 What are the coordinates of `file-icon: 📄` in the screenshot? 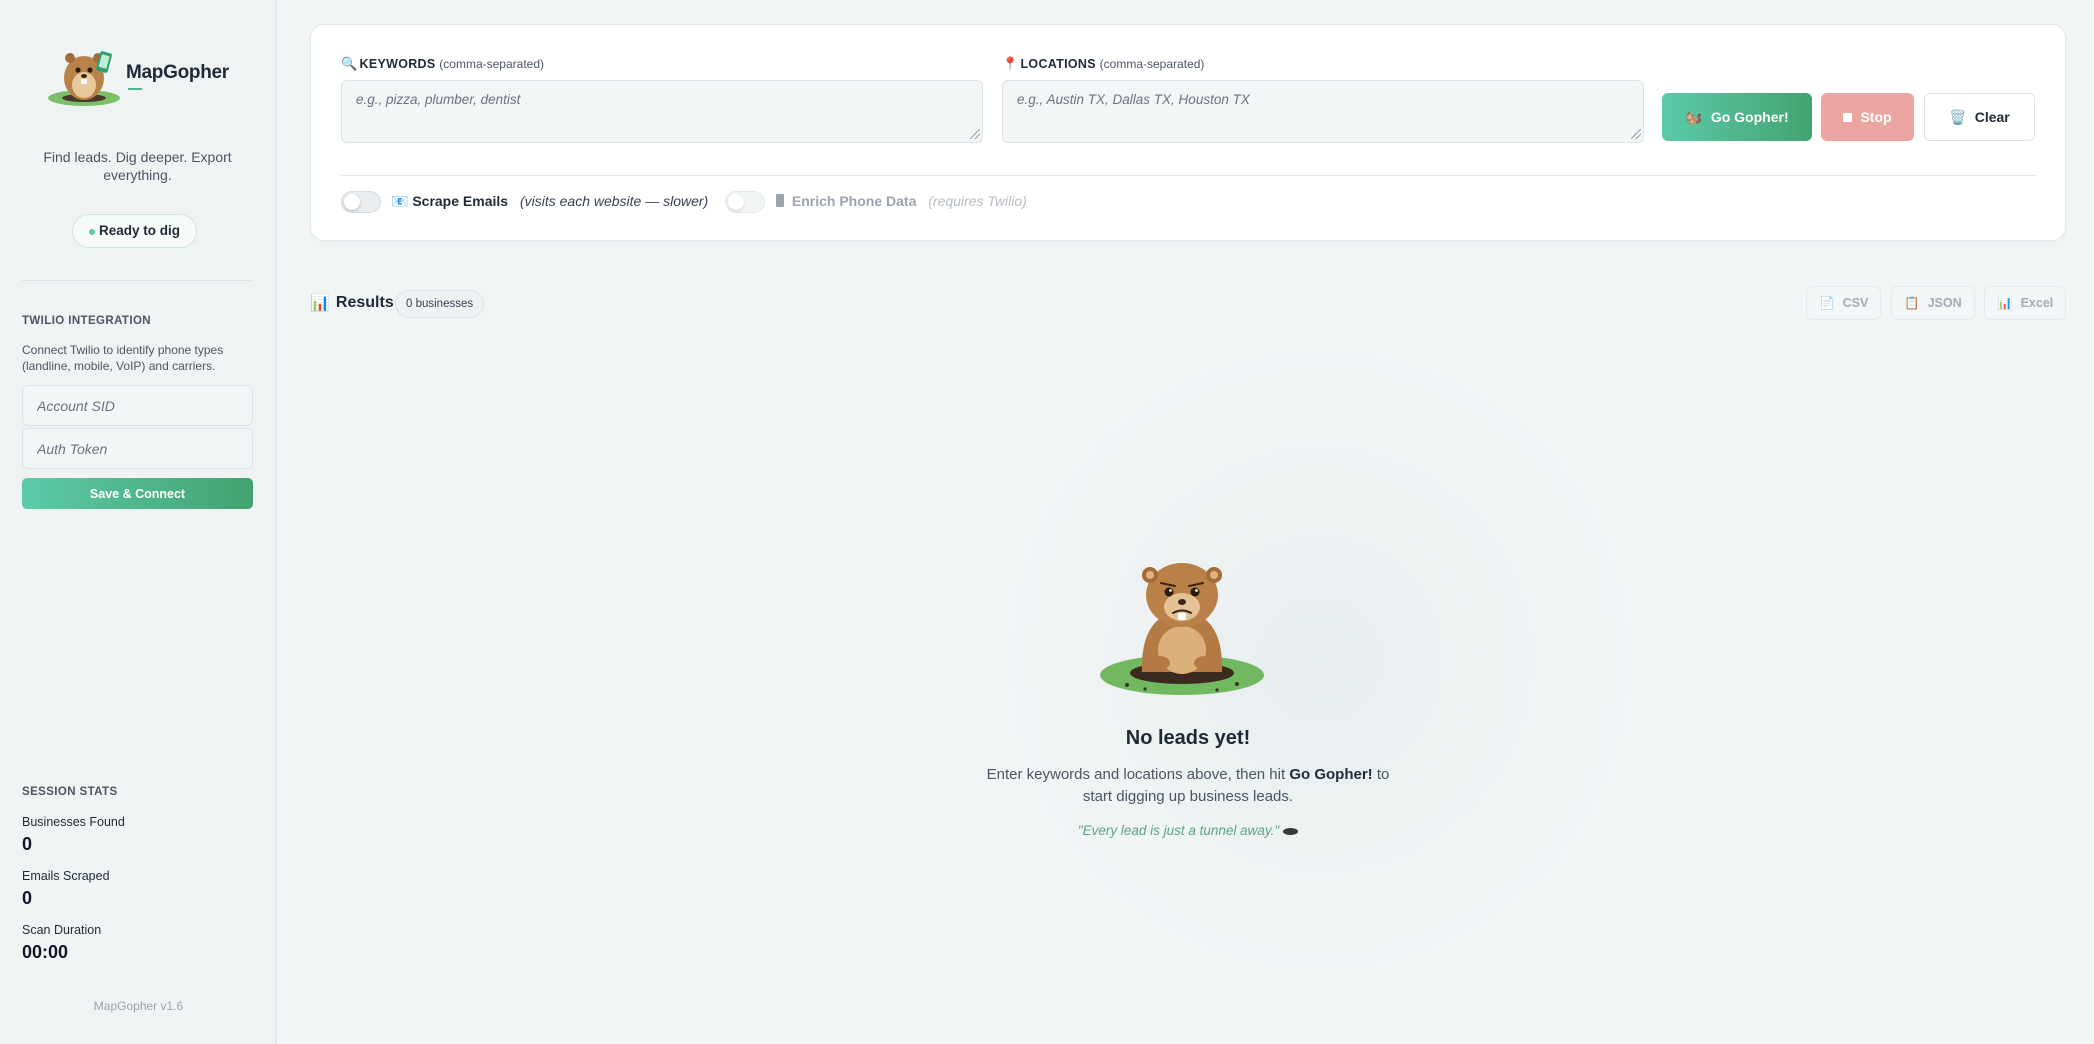 It's located at (1827, 302).